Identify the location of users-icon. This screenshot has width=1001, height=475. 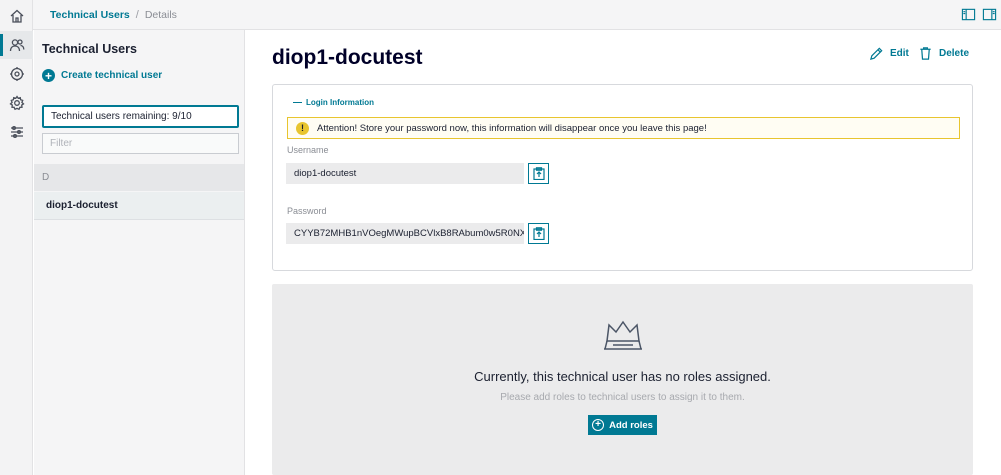
(16, 45).